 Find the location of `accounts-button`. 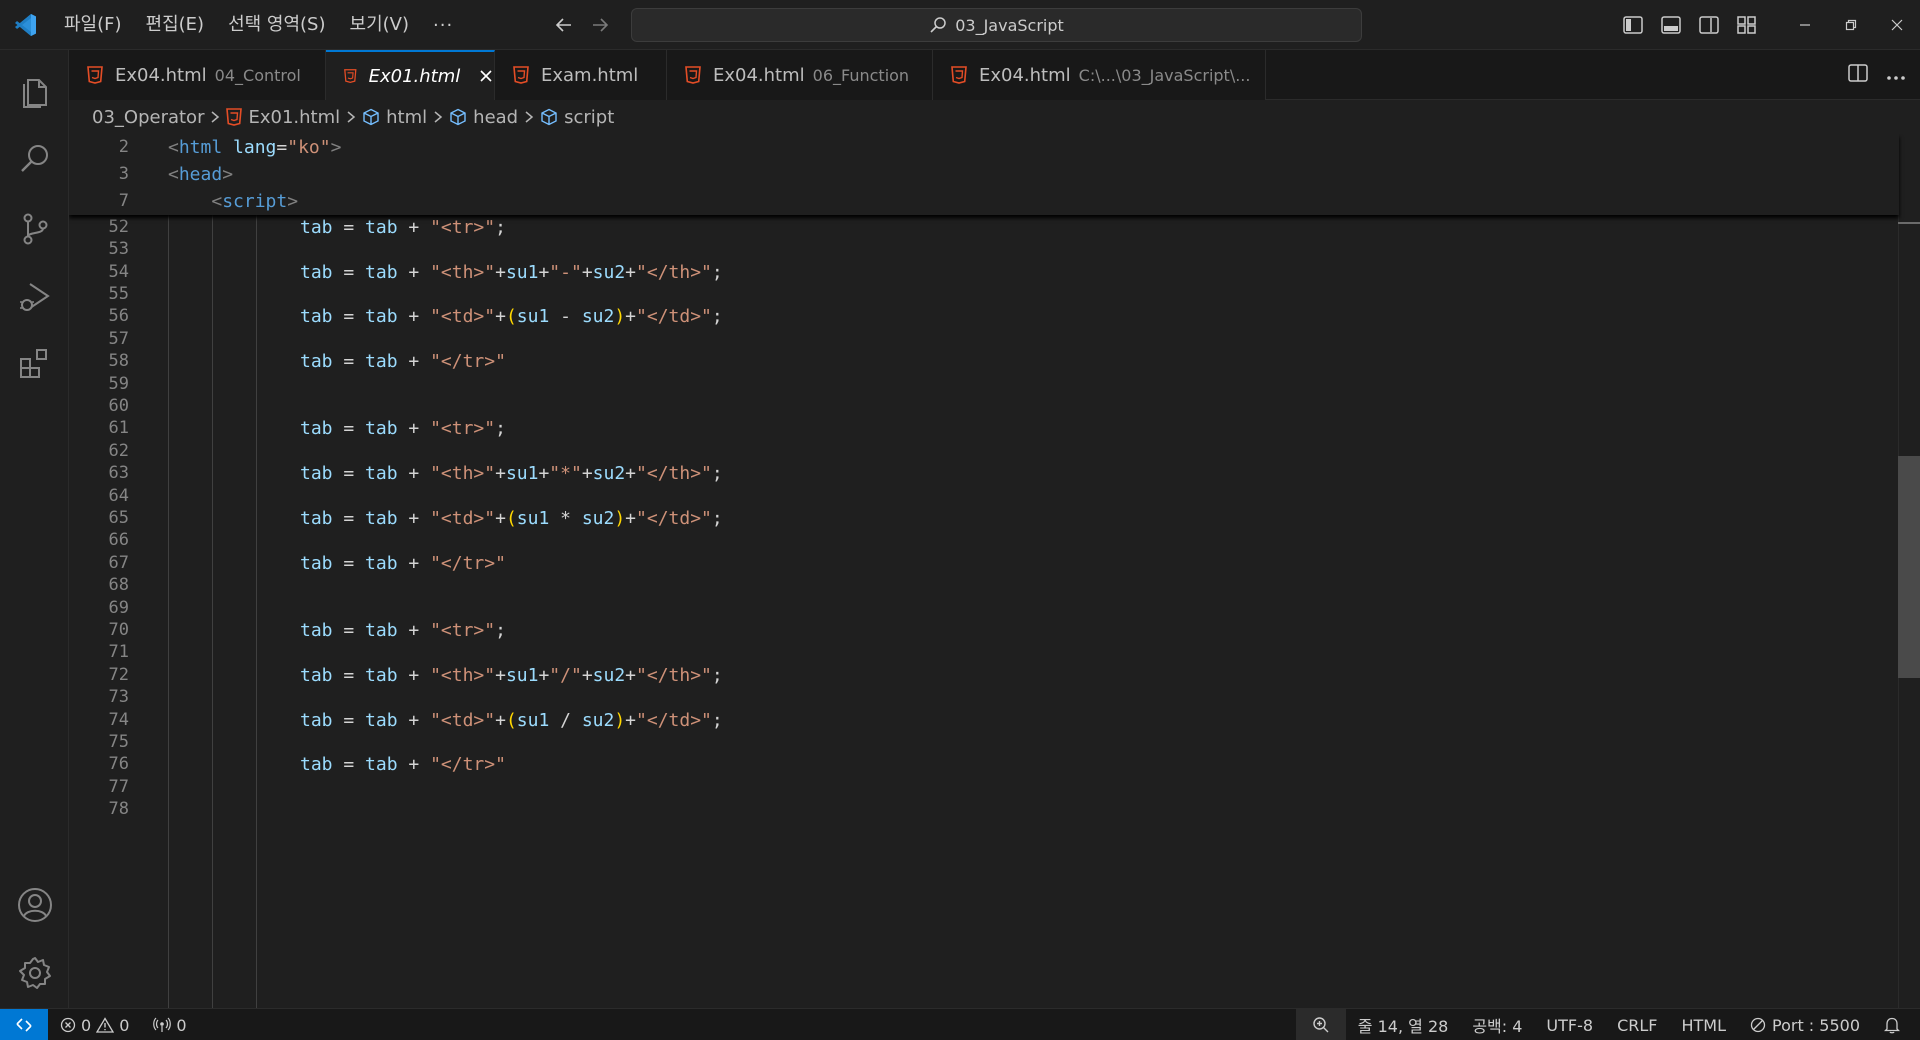

accounts-button is located at coordinates (34, 905).